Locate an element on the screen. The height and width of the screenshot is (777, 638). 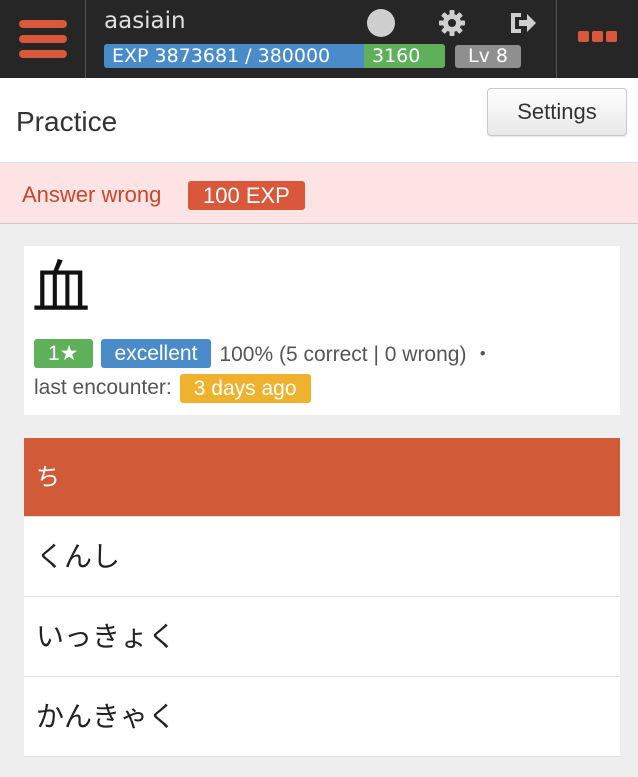
stars-badge: 1★ is located at coordinates (63, 353).